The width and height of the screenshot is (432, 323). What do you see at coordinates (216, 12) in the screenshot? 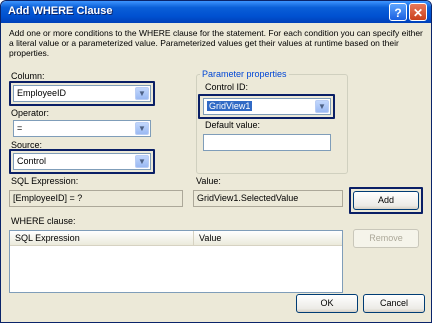
I see `title-bar: Add WHERE Clause ? ✕` at bounding box center [216, 12].